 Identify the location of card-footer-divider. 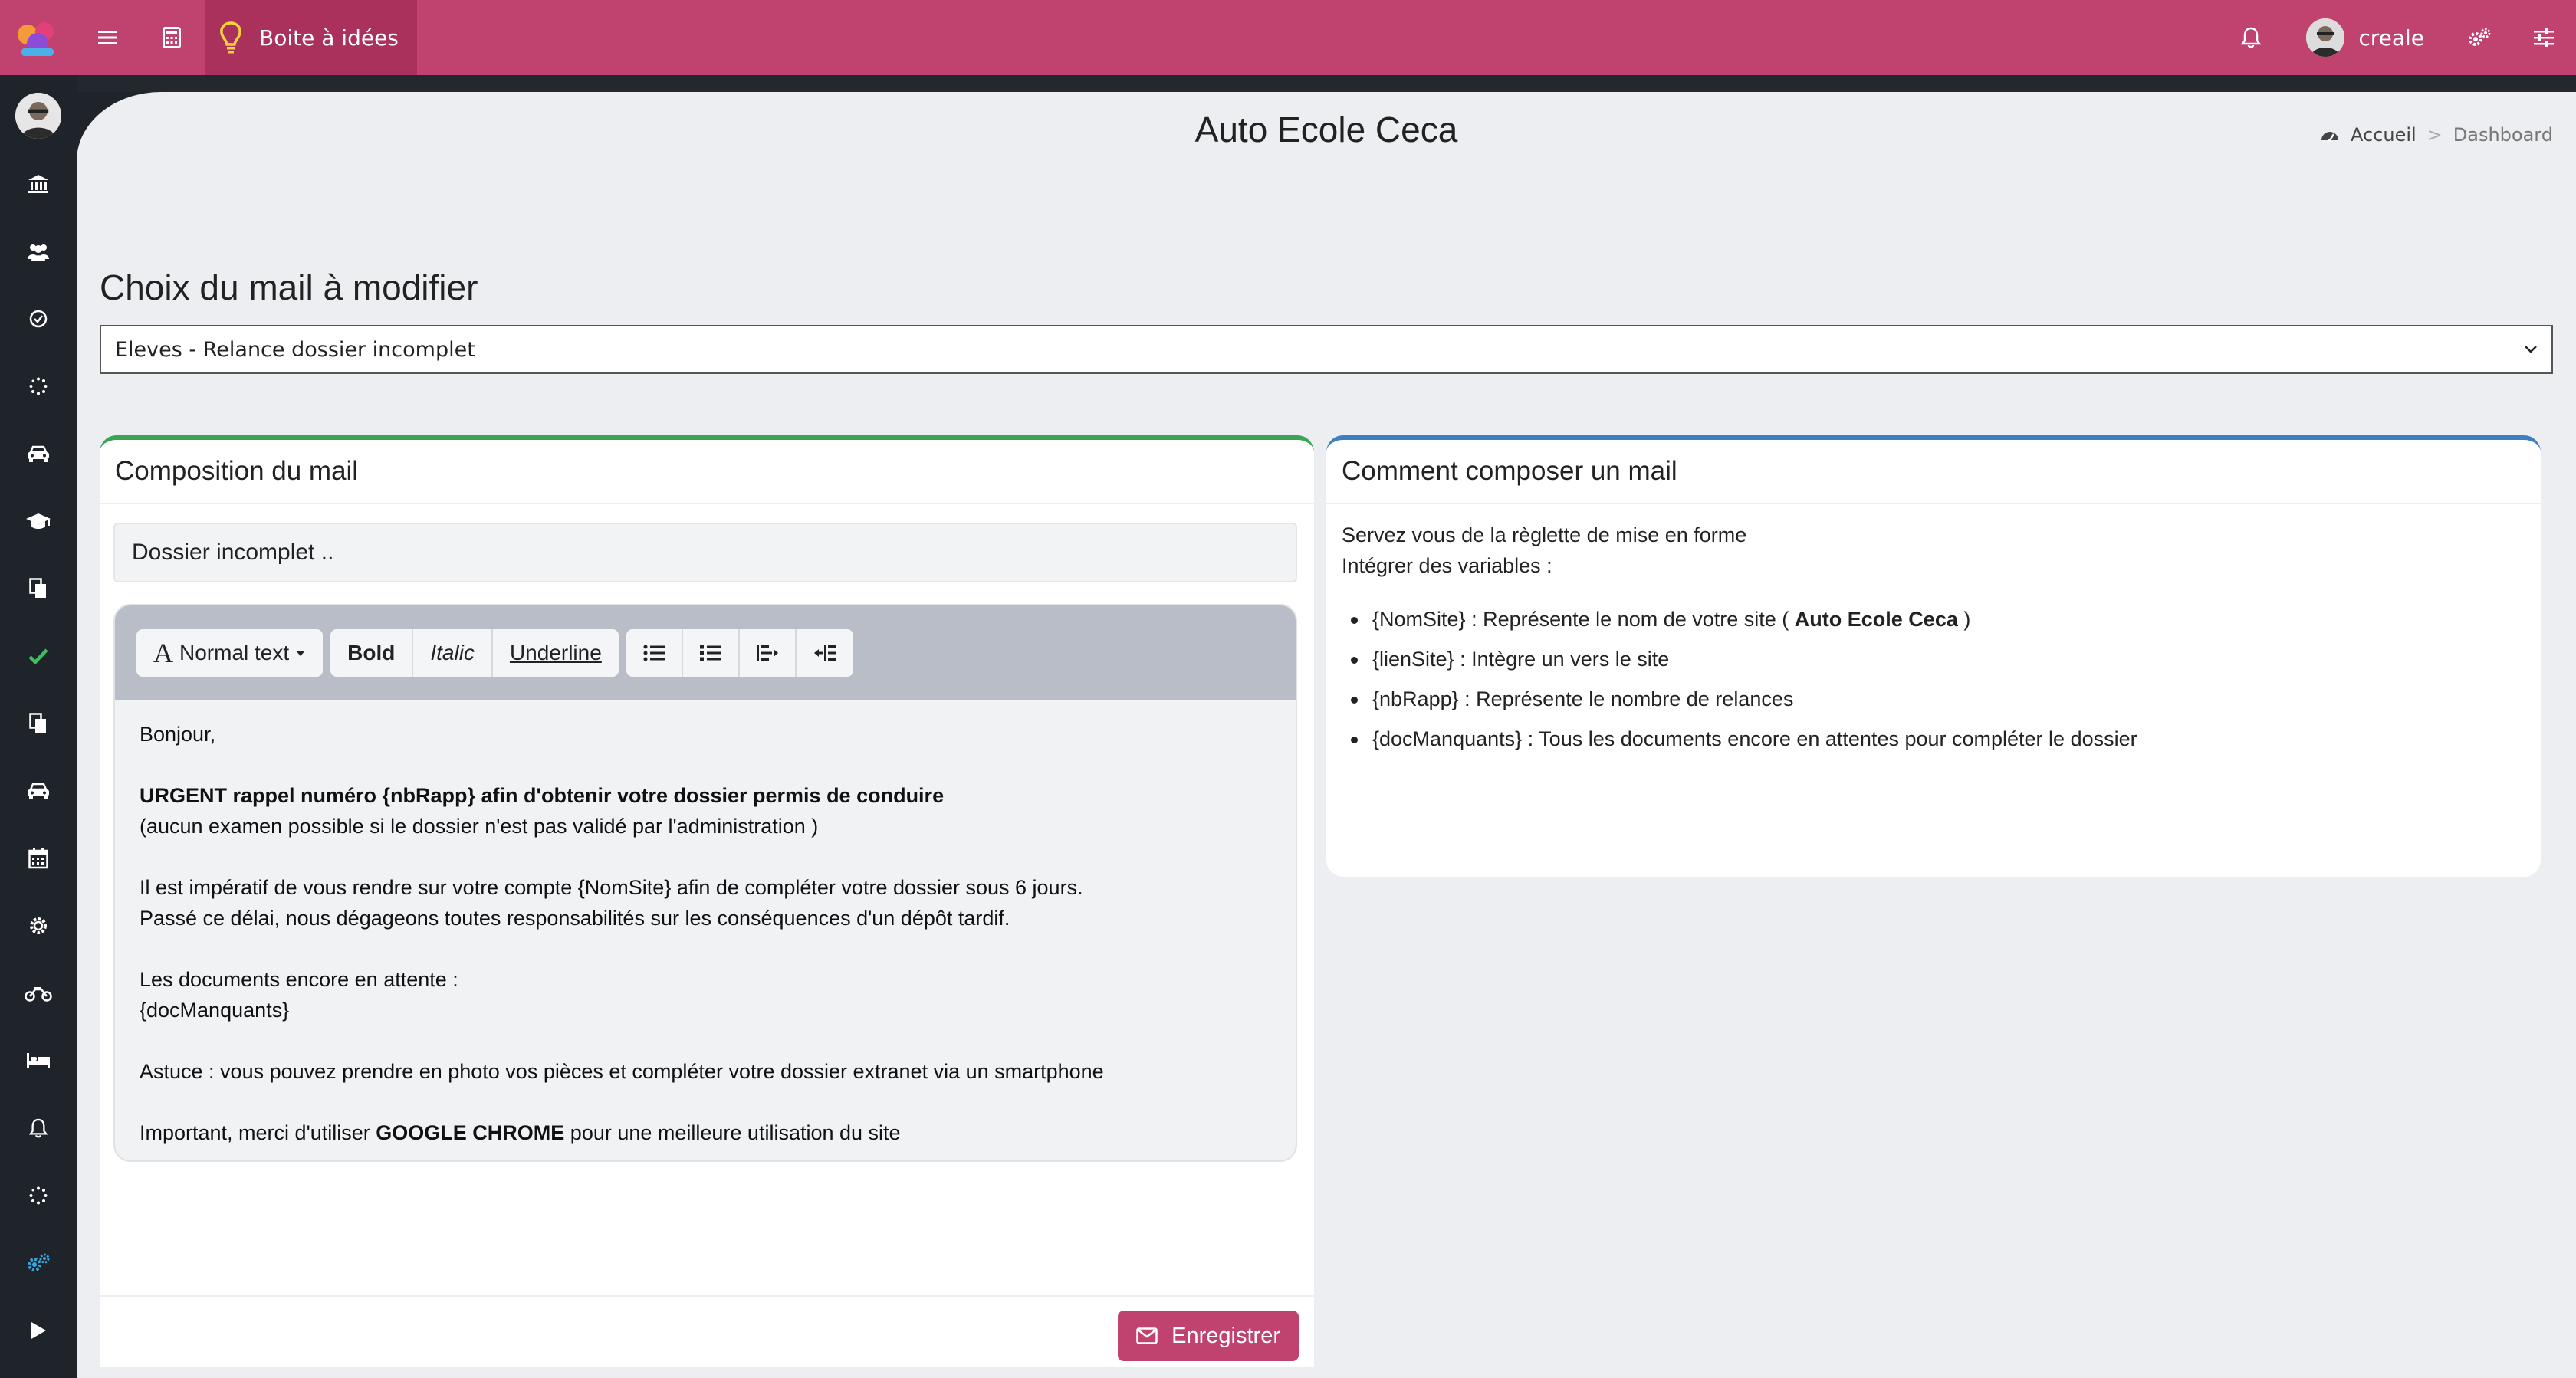
(707, 1296).